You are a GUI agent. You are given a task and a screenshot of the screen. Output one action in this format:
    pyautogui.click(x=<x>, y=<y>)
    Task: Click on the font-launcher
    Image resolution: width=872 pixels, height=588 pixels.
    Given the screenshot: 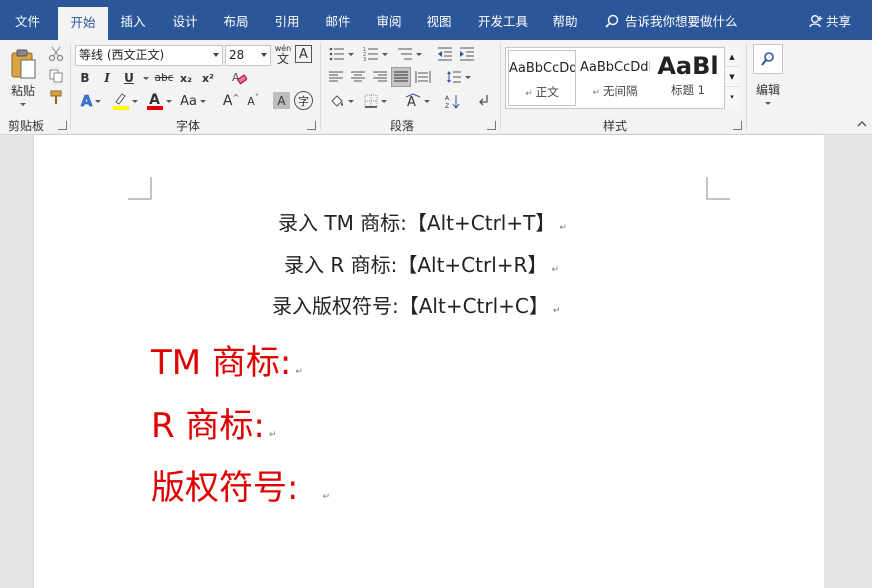 What is the action you would take?
    pyautogui.click(x=311, y=125)
    